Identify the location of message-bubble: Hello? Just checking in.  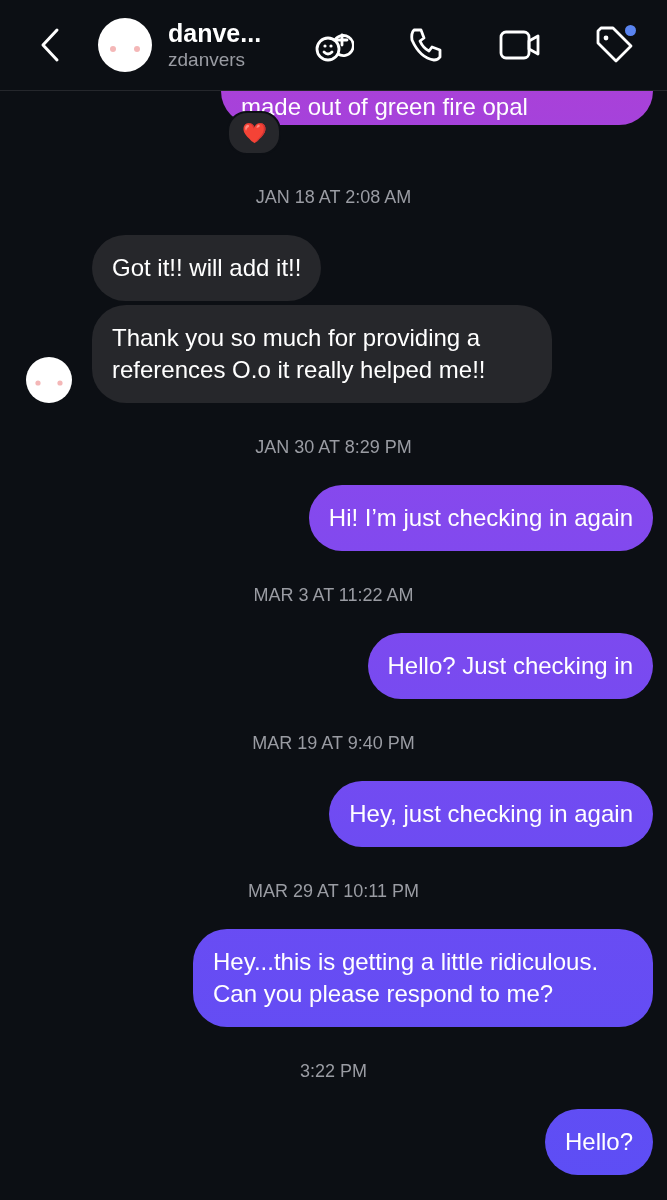
(510, 666).